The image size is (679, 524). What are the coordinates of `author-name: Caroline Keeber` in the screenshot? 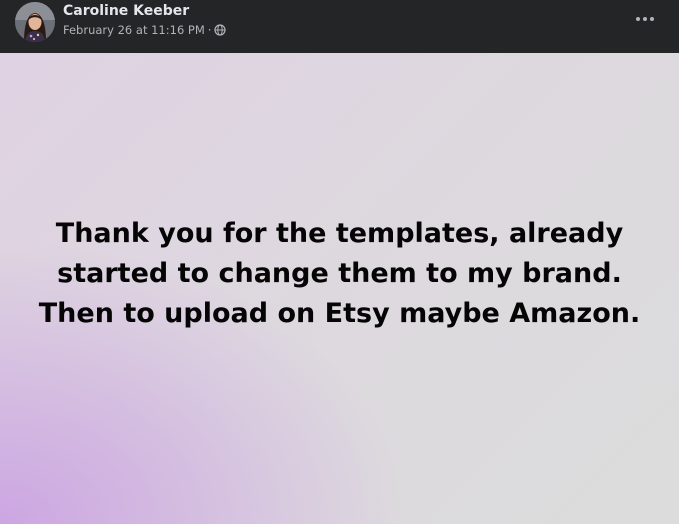 It's located at (126, 11).